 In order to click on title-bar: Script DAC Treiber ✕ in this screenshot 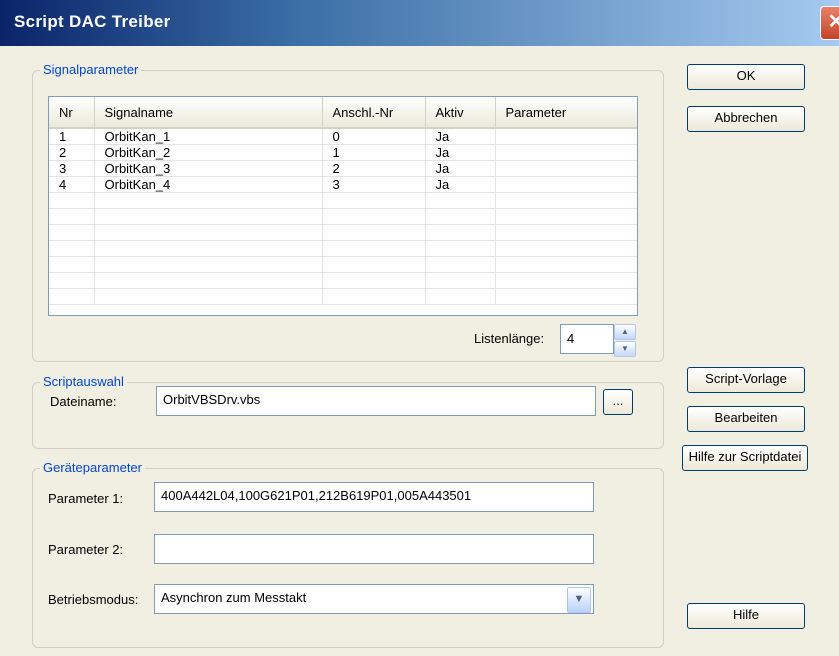, I will do `click(419, 23)`.